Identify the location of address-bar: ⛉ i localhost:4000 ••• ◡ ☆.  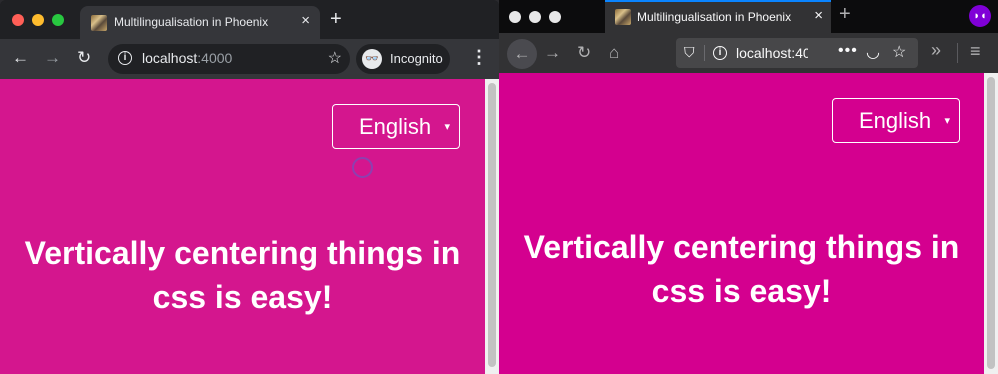
(797, 53).